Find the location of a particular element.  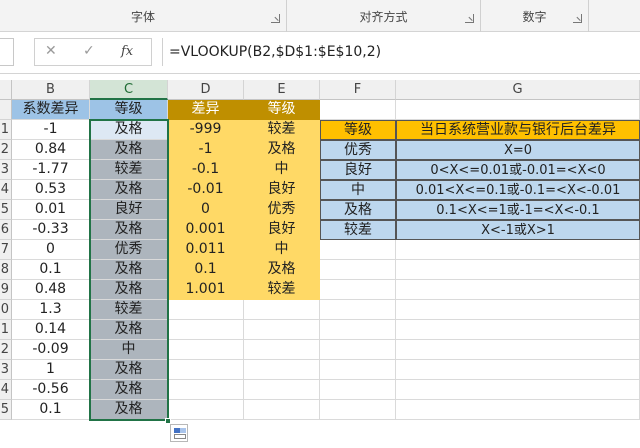

cell-b: 0.14 is located at coordinates (51, 330).